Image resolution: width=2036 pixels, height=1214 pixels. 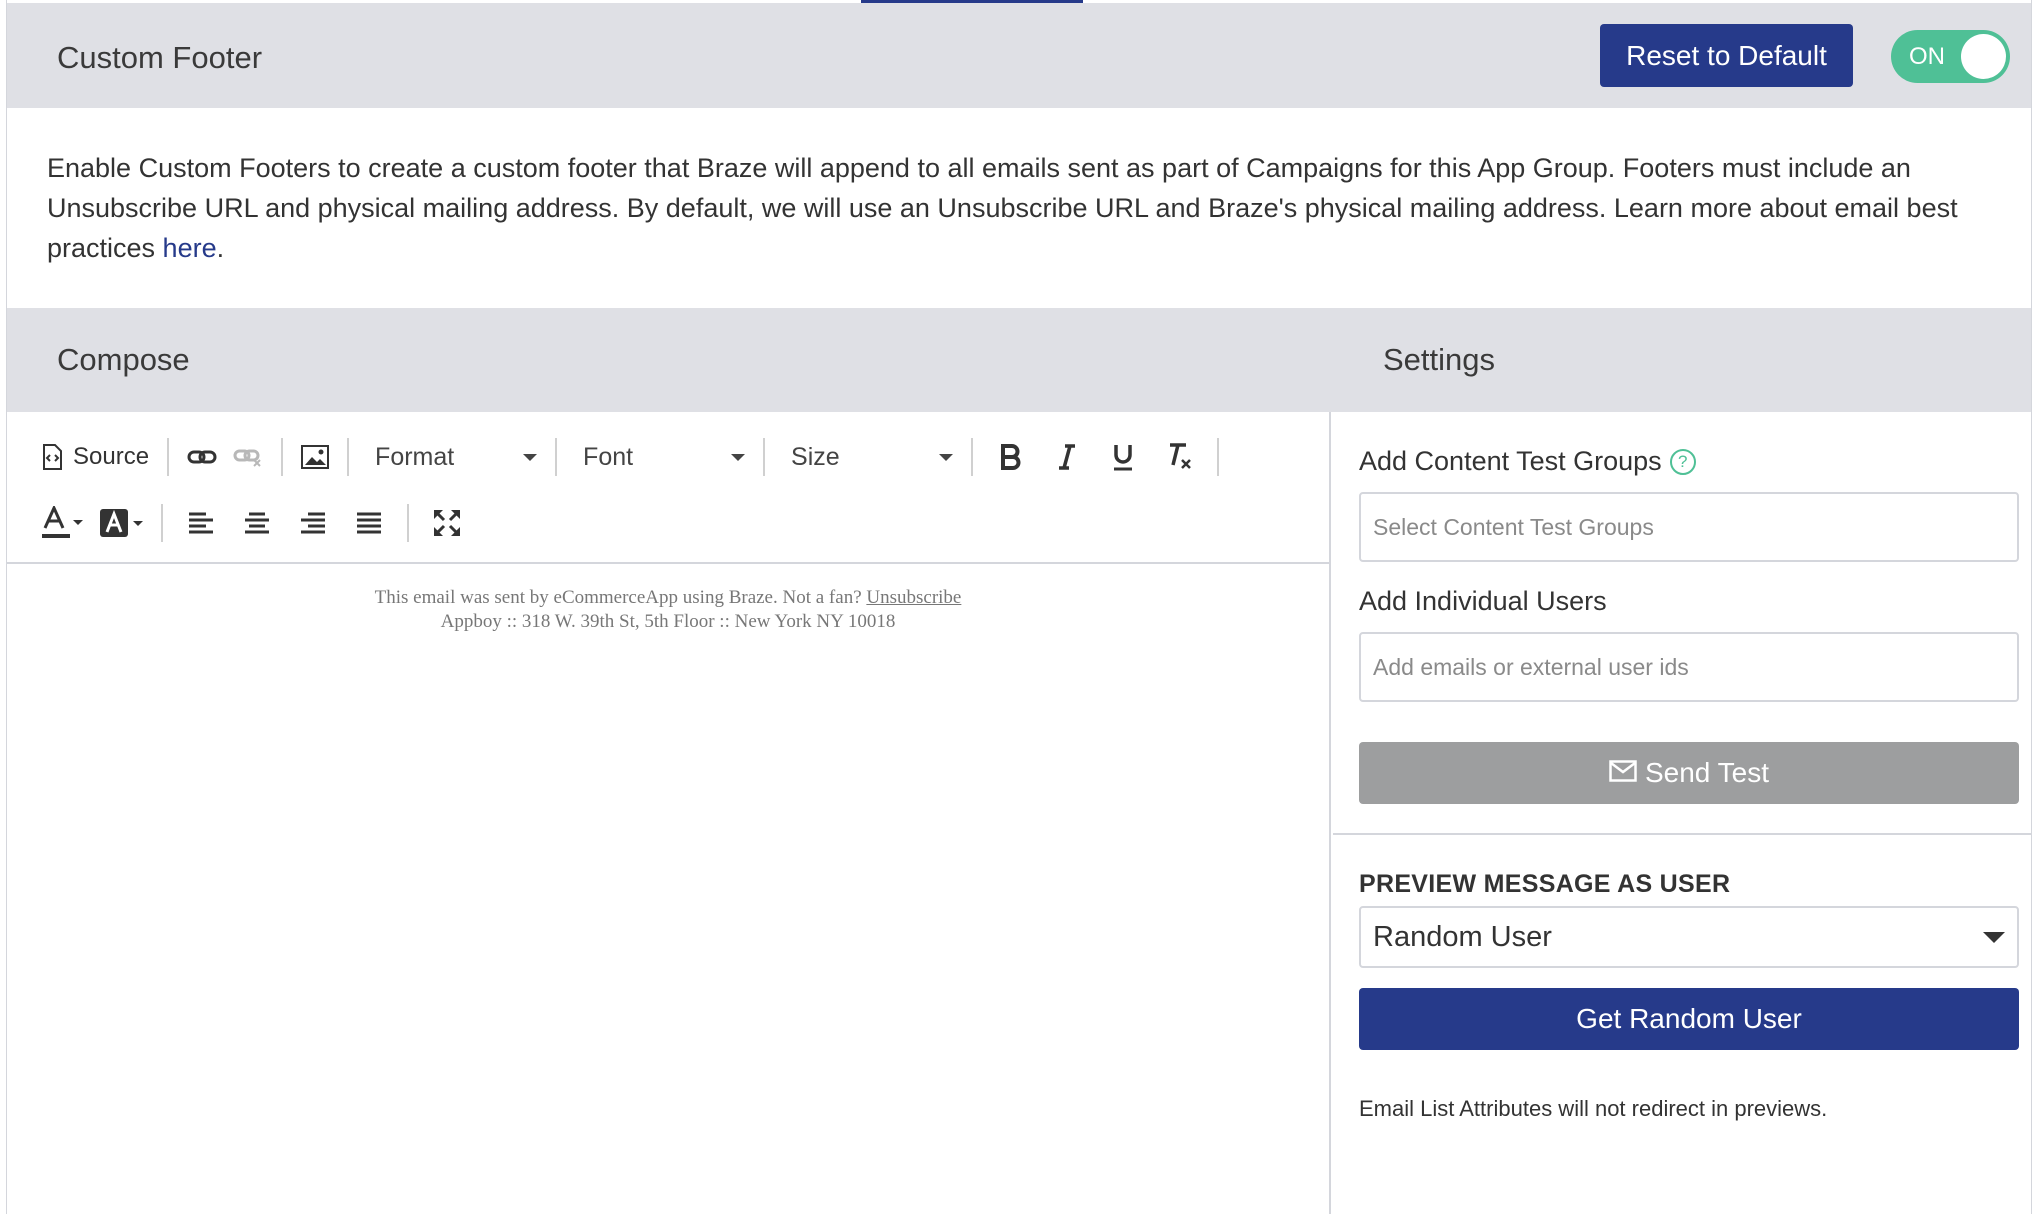 I want to click on underline-icon, so click(x=1123, y=457).